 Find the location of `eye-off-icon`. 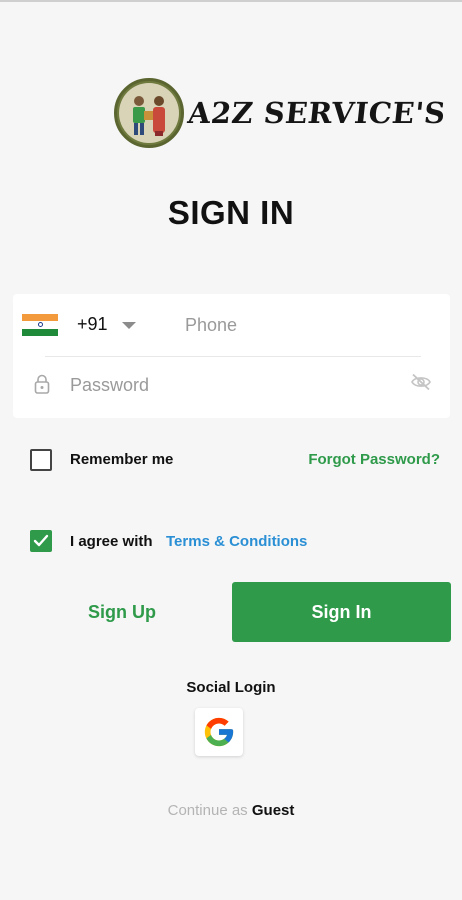

eye-off-icon is located at coordinates (421, 382).